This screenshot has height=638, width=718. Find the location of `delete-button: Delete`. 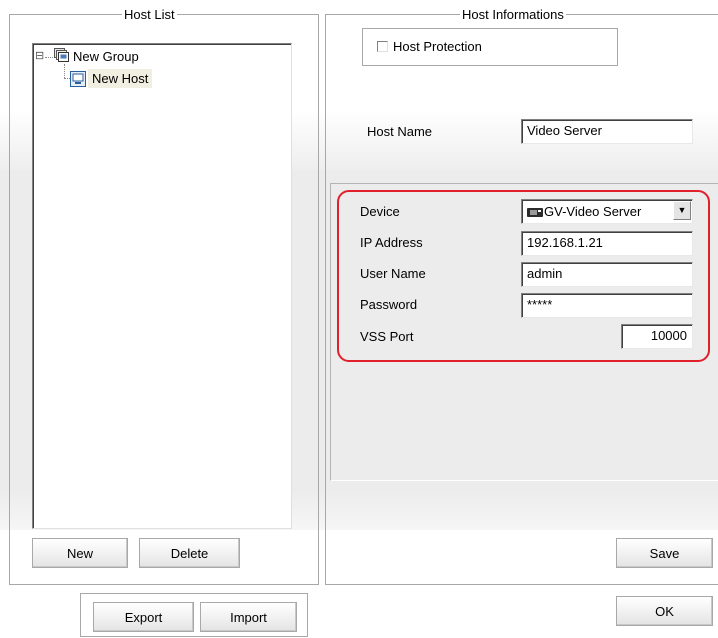

delete-button: Delete is located at coordinates (189, 553).